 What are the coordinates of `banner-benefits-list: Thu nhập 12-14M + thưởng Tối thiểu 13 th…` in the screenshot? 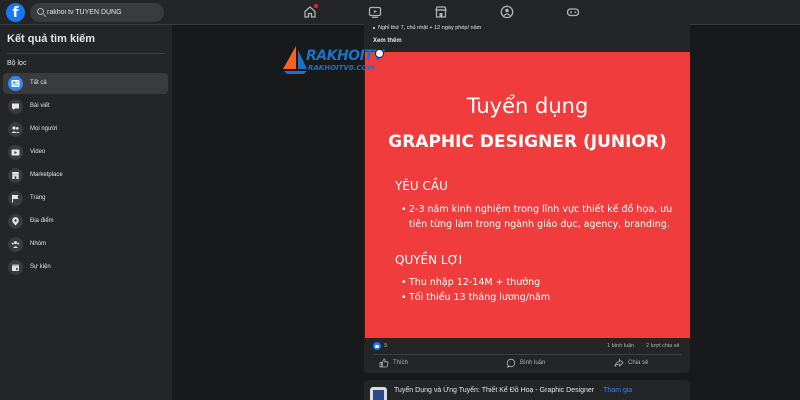 It's located at (475, 290).